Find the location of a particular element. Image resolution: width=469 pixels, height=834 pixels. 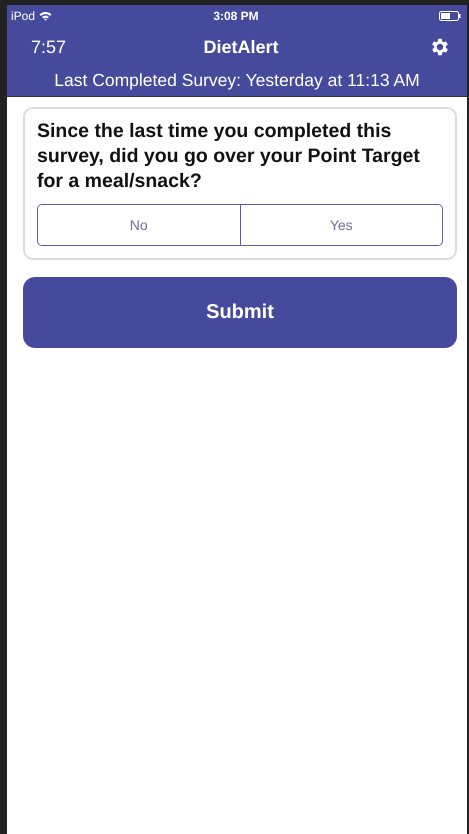

submit-button: Submit is located at coordinates (240, 312).